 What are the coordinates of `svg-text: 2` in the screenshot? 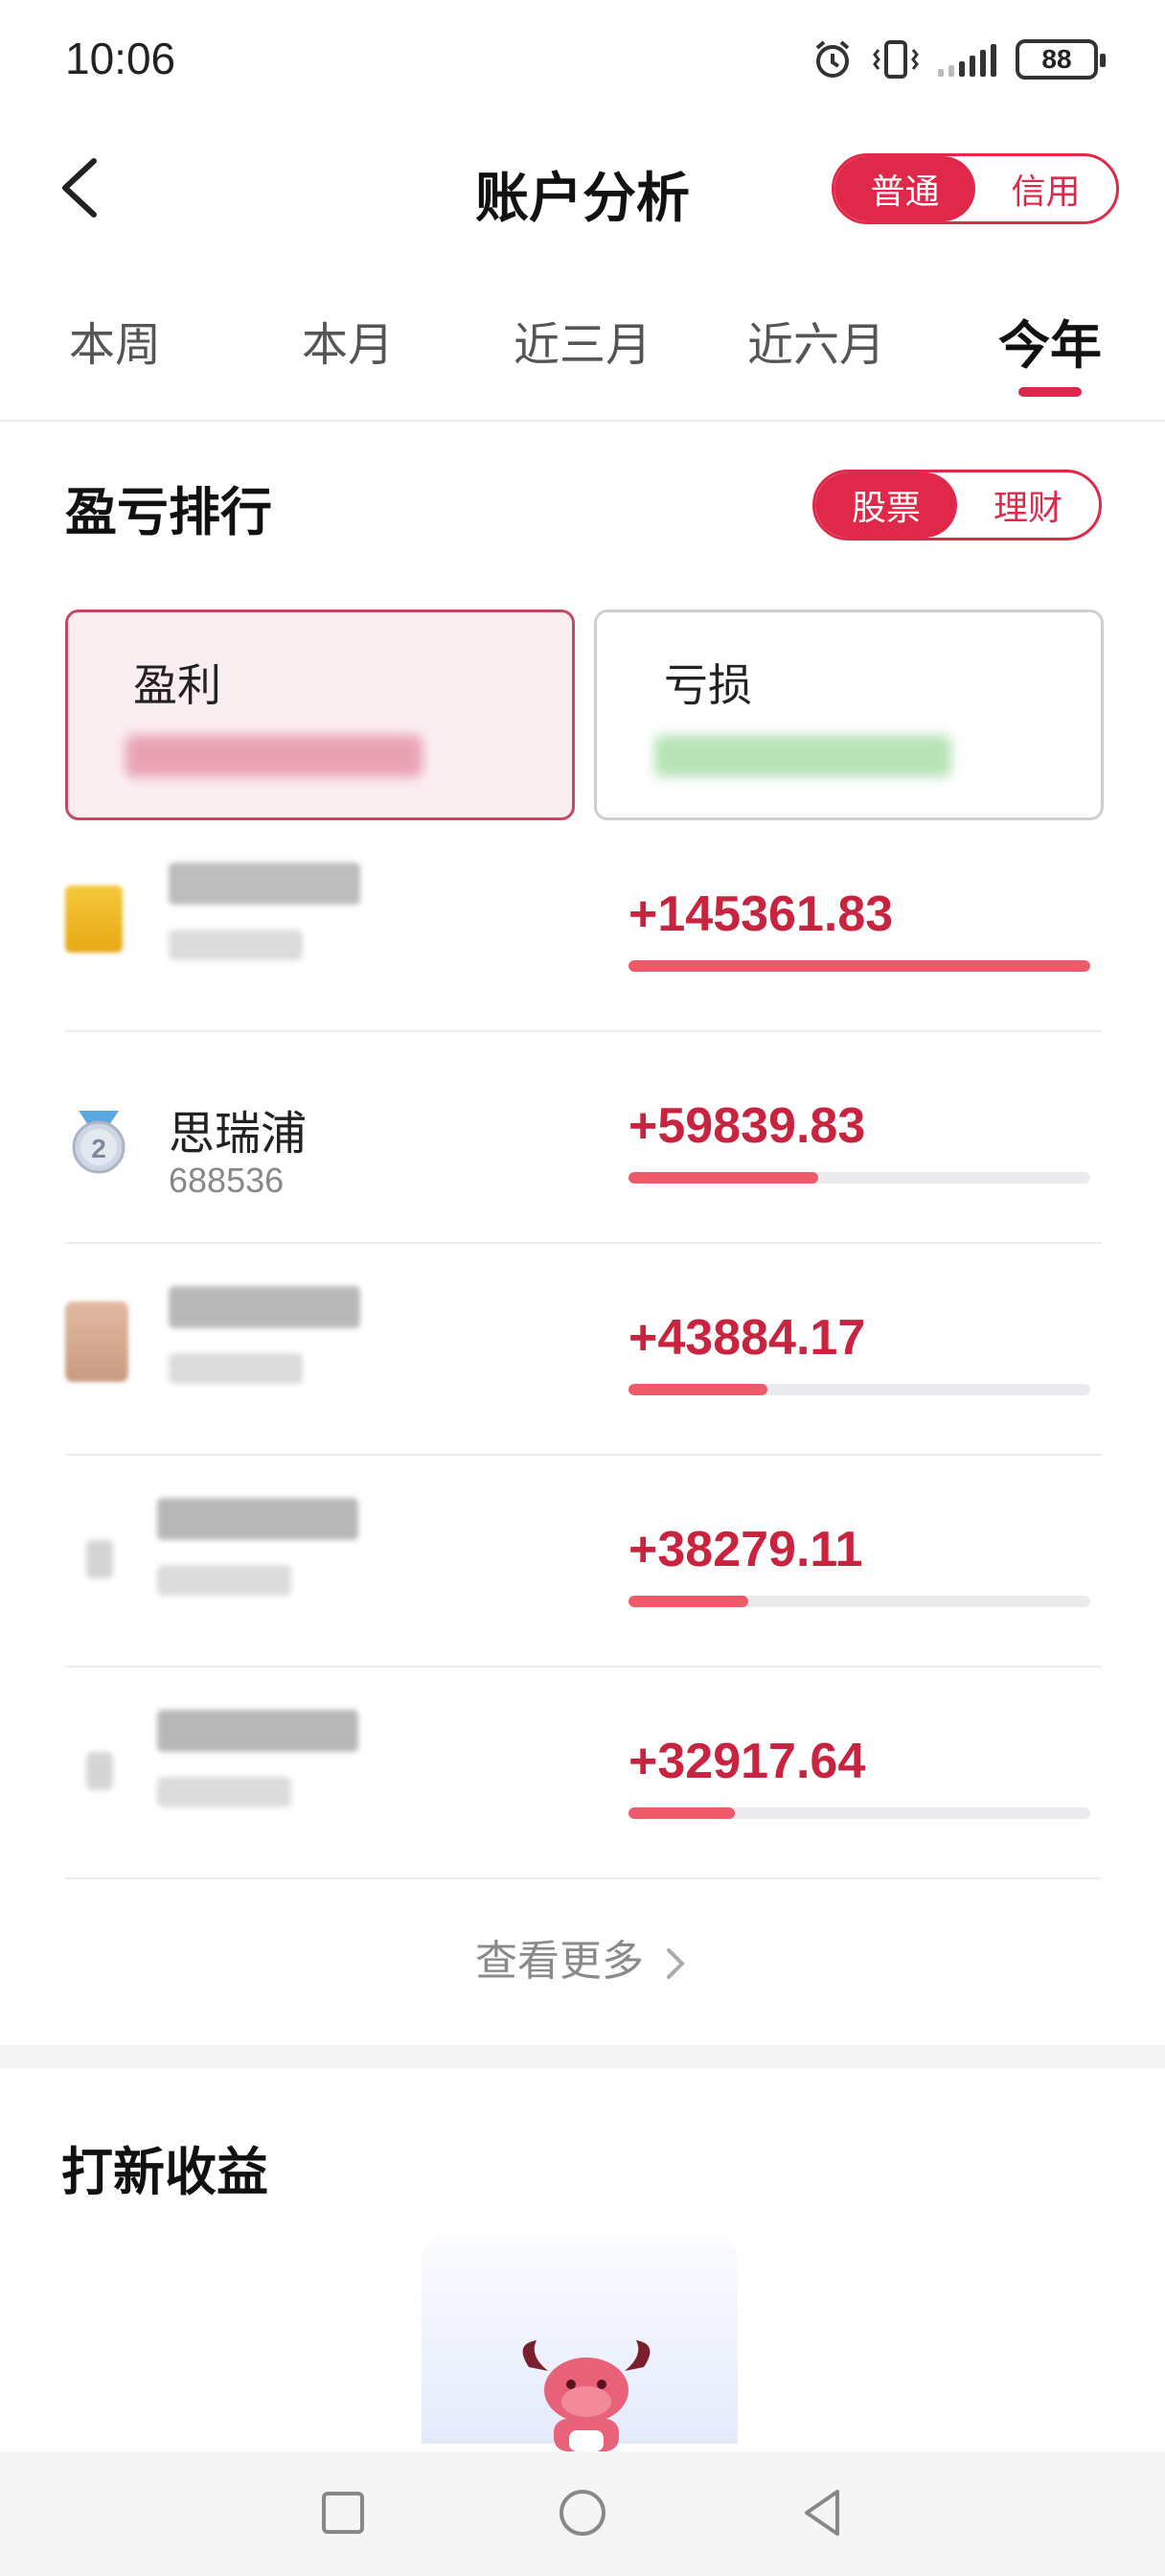 It's located at (99, 1148).